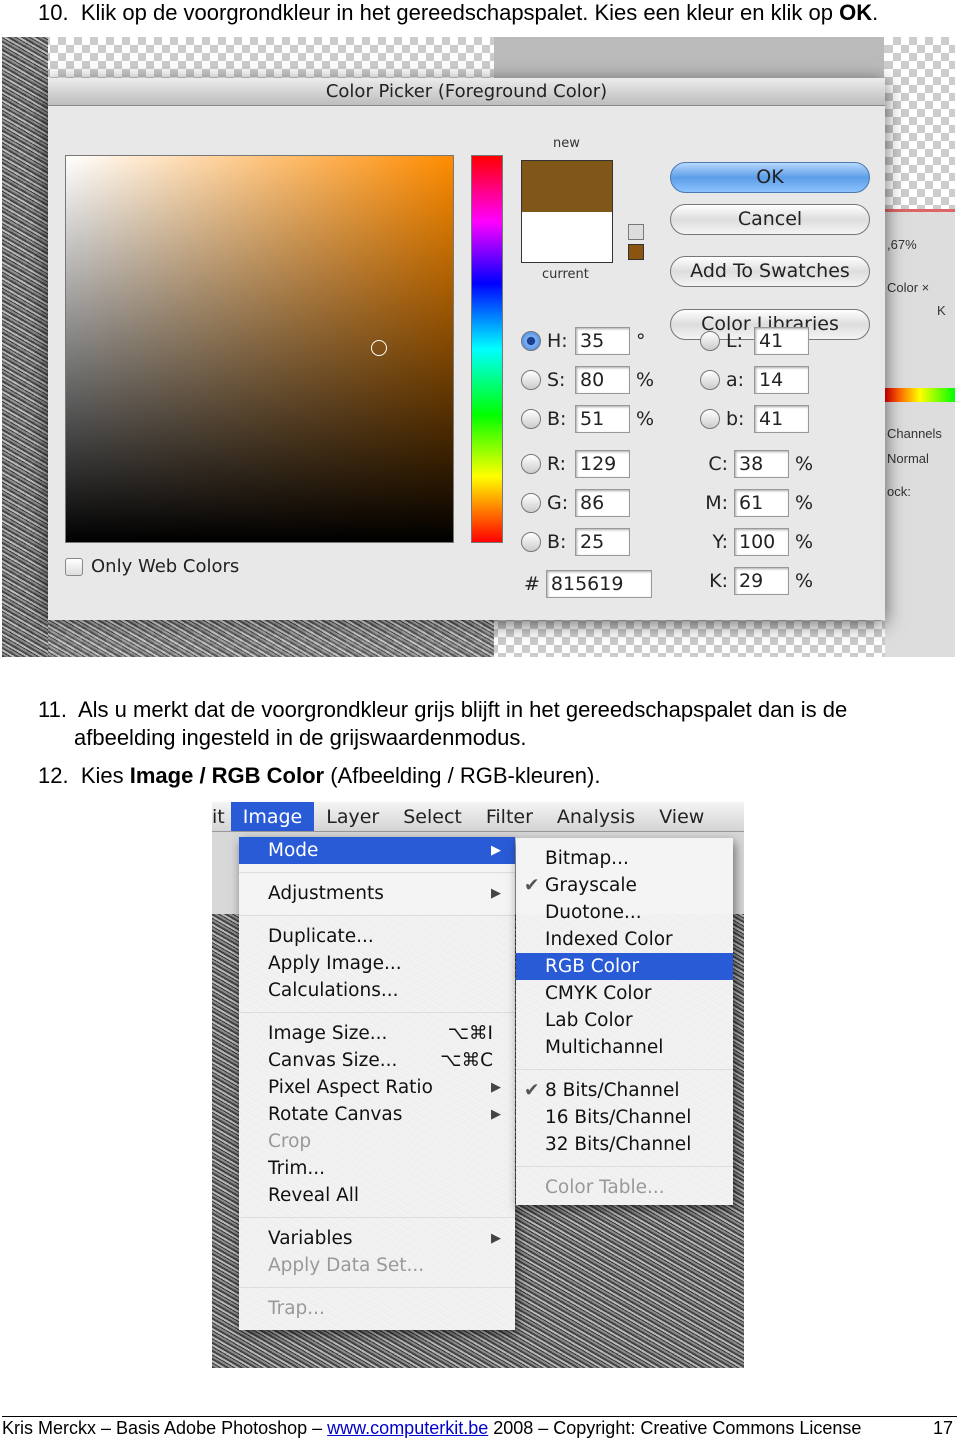  What do you see at coordinates (557, 464) in the screenshot?
I see `field-label: R:` at bounding box center [557, 464].